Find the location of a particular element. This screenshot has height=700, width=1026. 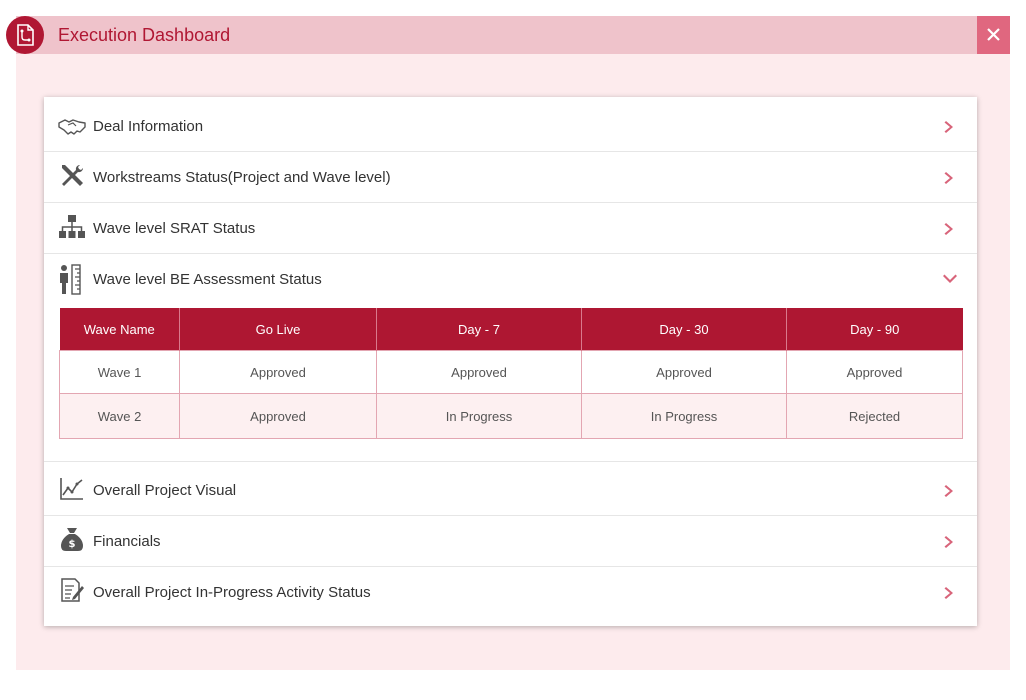

section-overall-project-visual: Overall Project Visual is located at coordinates (510, 489).